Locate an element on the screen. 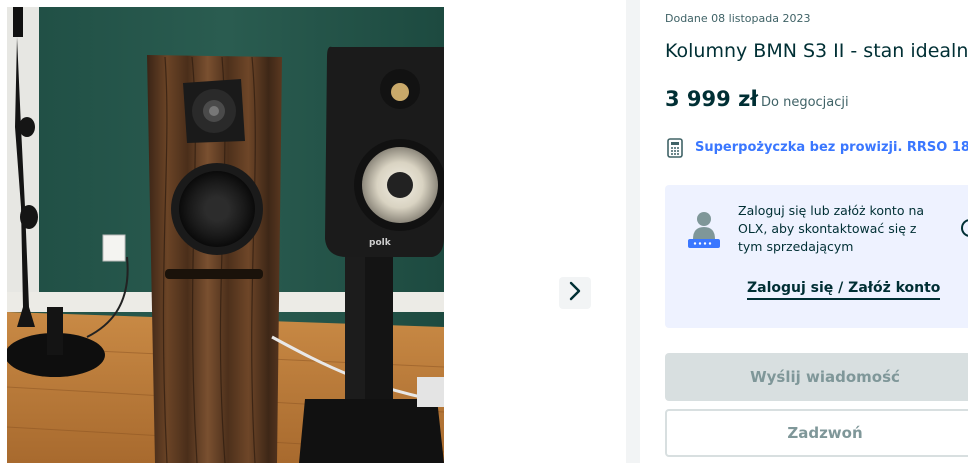 Image resolution: width=968 pixels, height=463 pixels. divider is located at coordinates (633, 231).